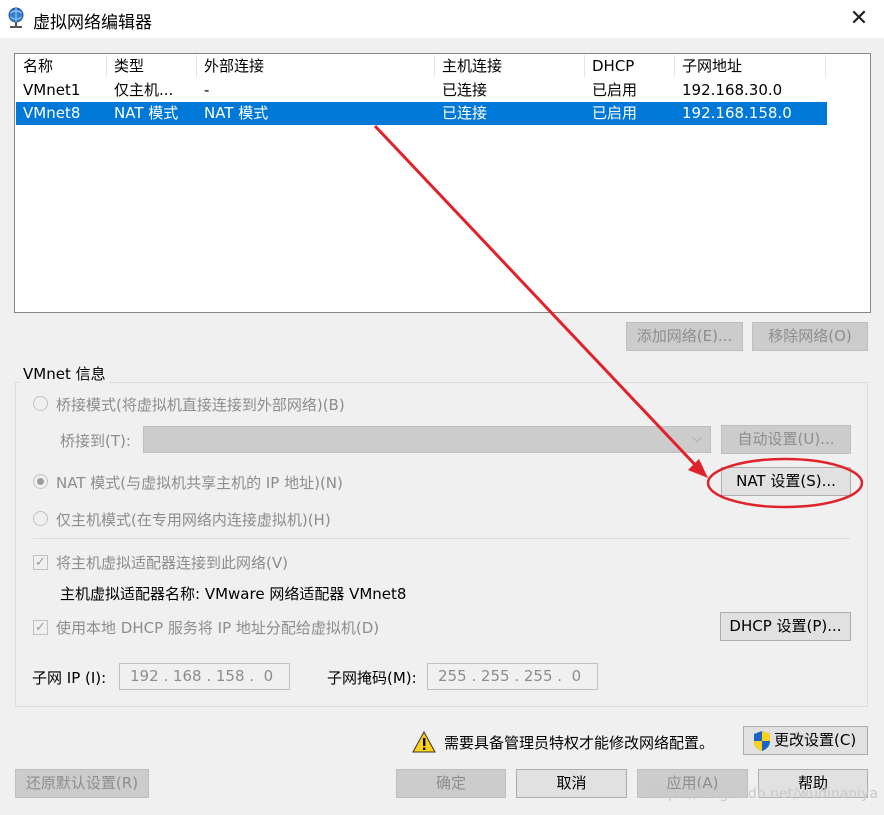 Image resolution: width=884 pixels, height=815 pixels. Describe the element at coordinates (441, 538) in the screenshot. I see `divider` at that location.